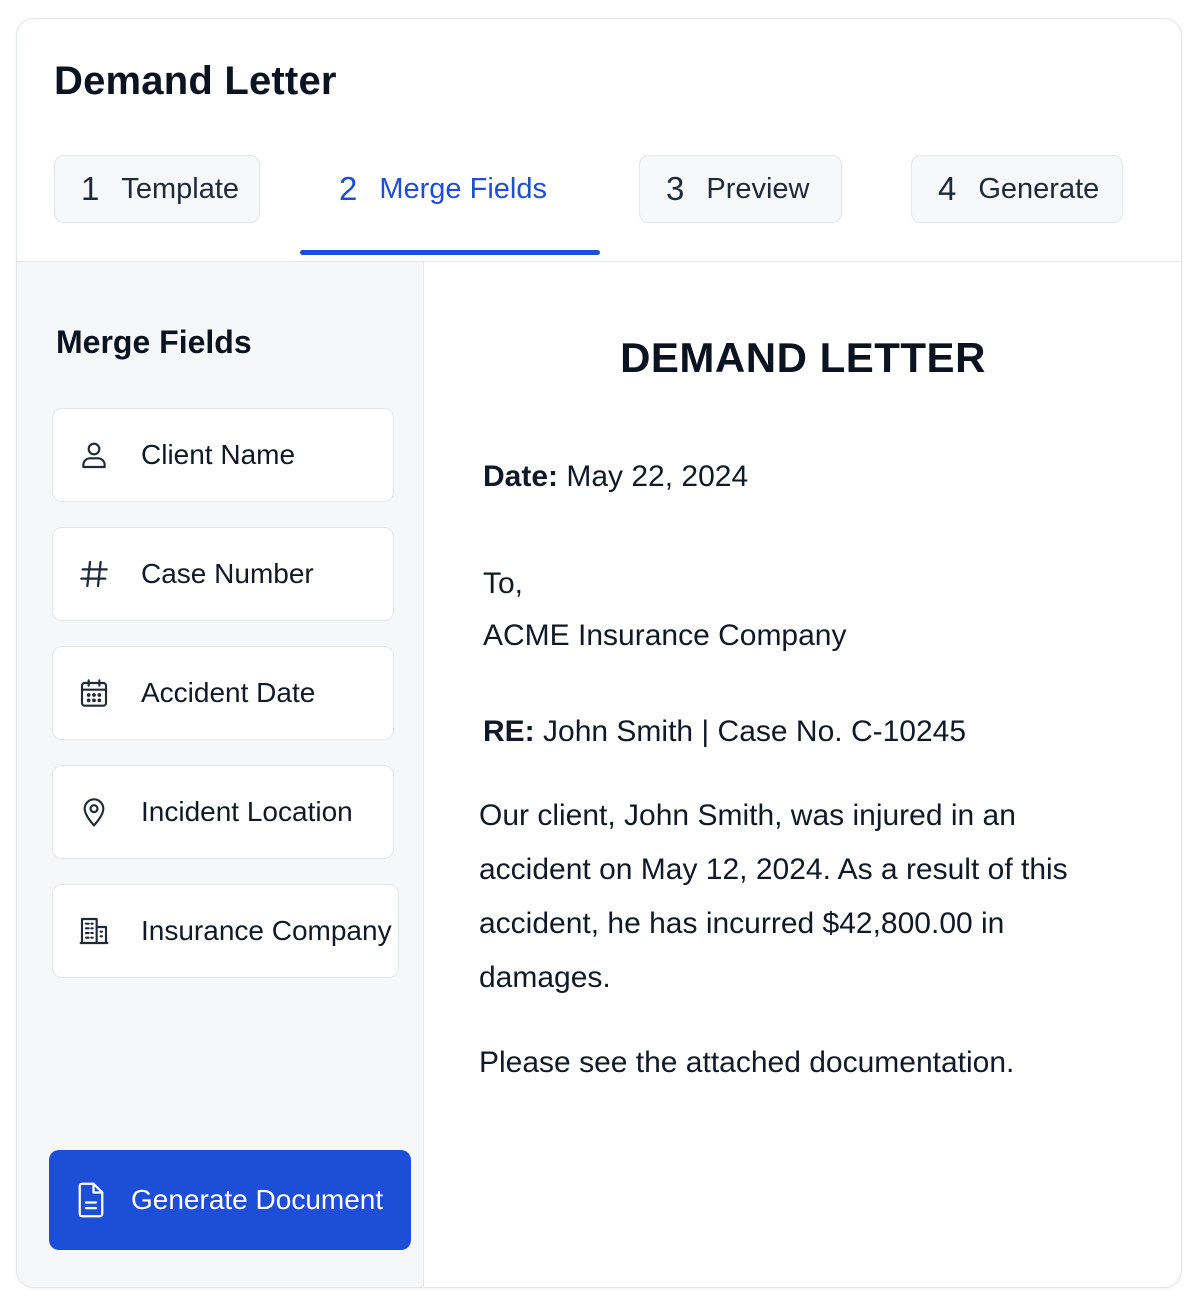  Describe the element at coordinates (154, 342) in the screenshot. I see `sidebar-title: Merge Fields` at that location.